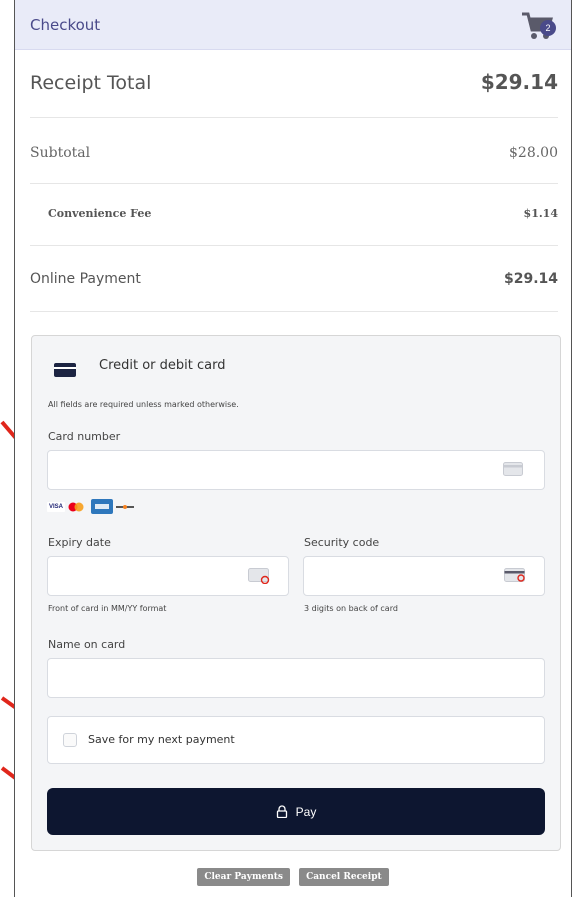 This screenshot has height=897, width=576. I want to click on cancel-receipt-button: Cancel Receipt, so click(344, 877).